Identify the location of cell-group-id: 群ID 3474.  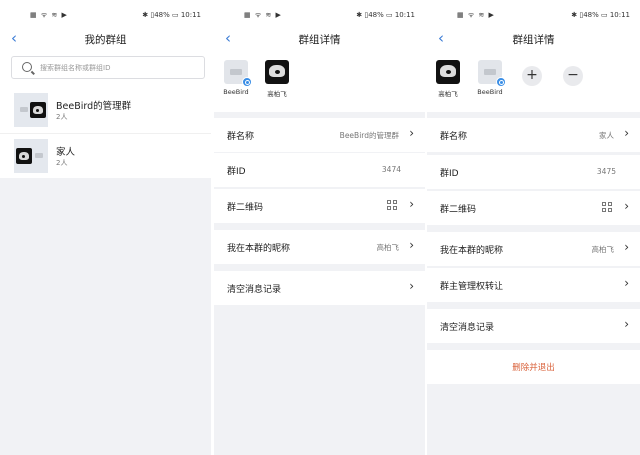
(319, 170).